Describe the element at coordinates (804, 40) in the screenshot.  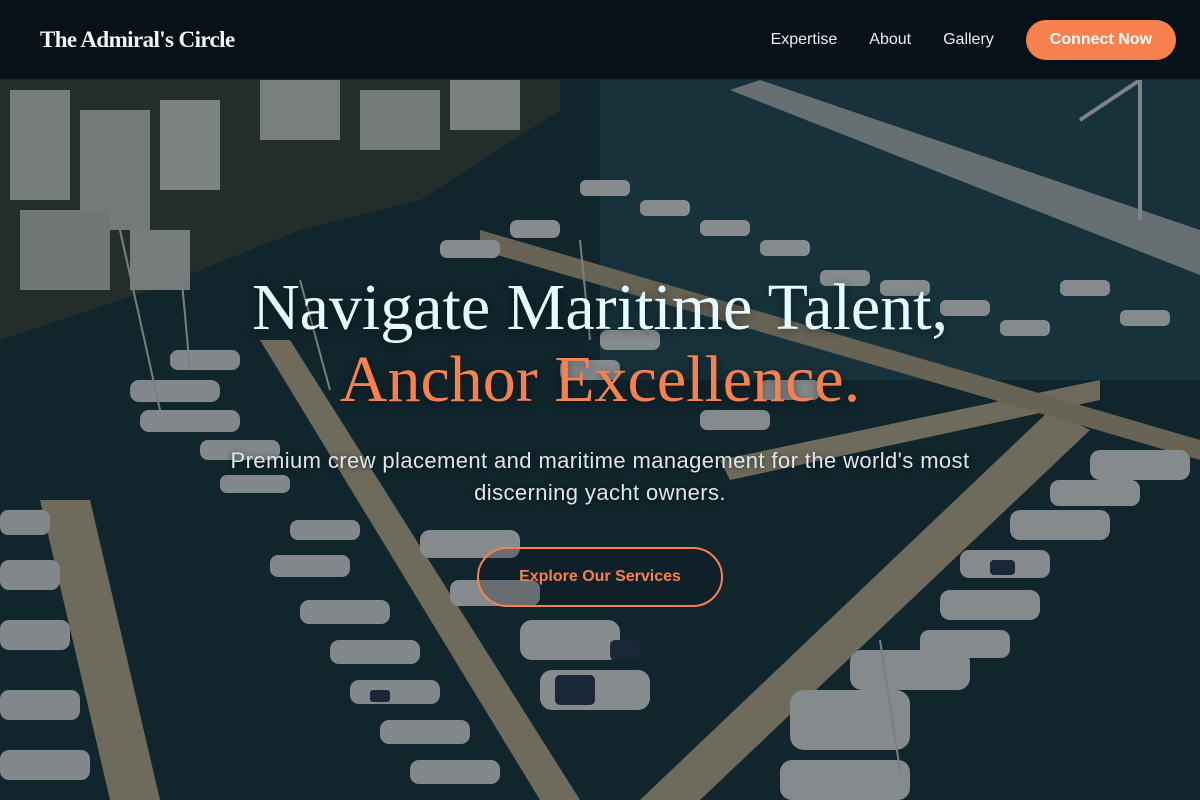
I see `nav-link-expertise: Expertise` at that location.